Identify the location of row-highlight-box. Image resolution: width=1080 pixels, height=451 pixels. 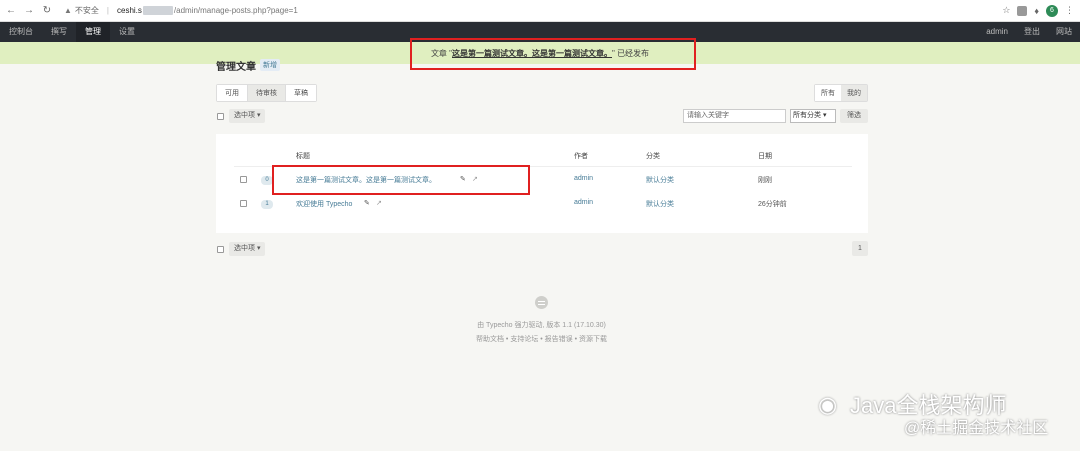
(401, 180).